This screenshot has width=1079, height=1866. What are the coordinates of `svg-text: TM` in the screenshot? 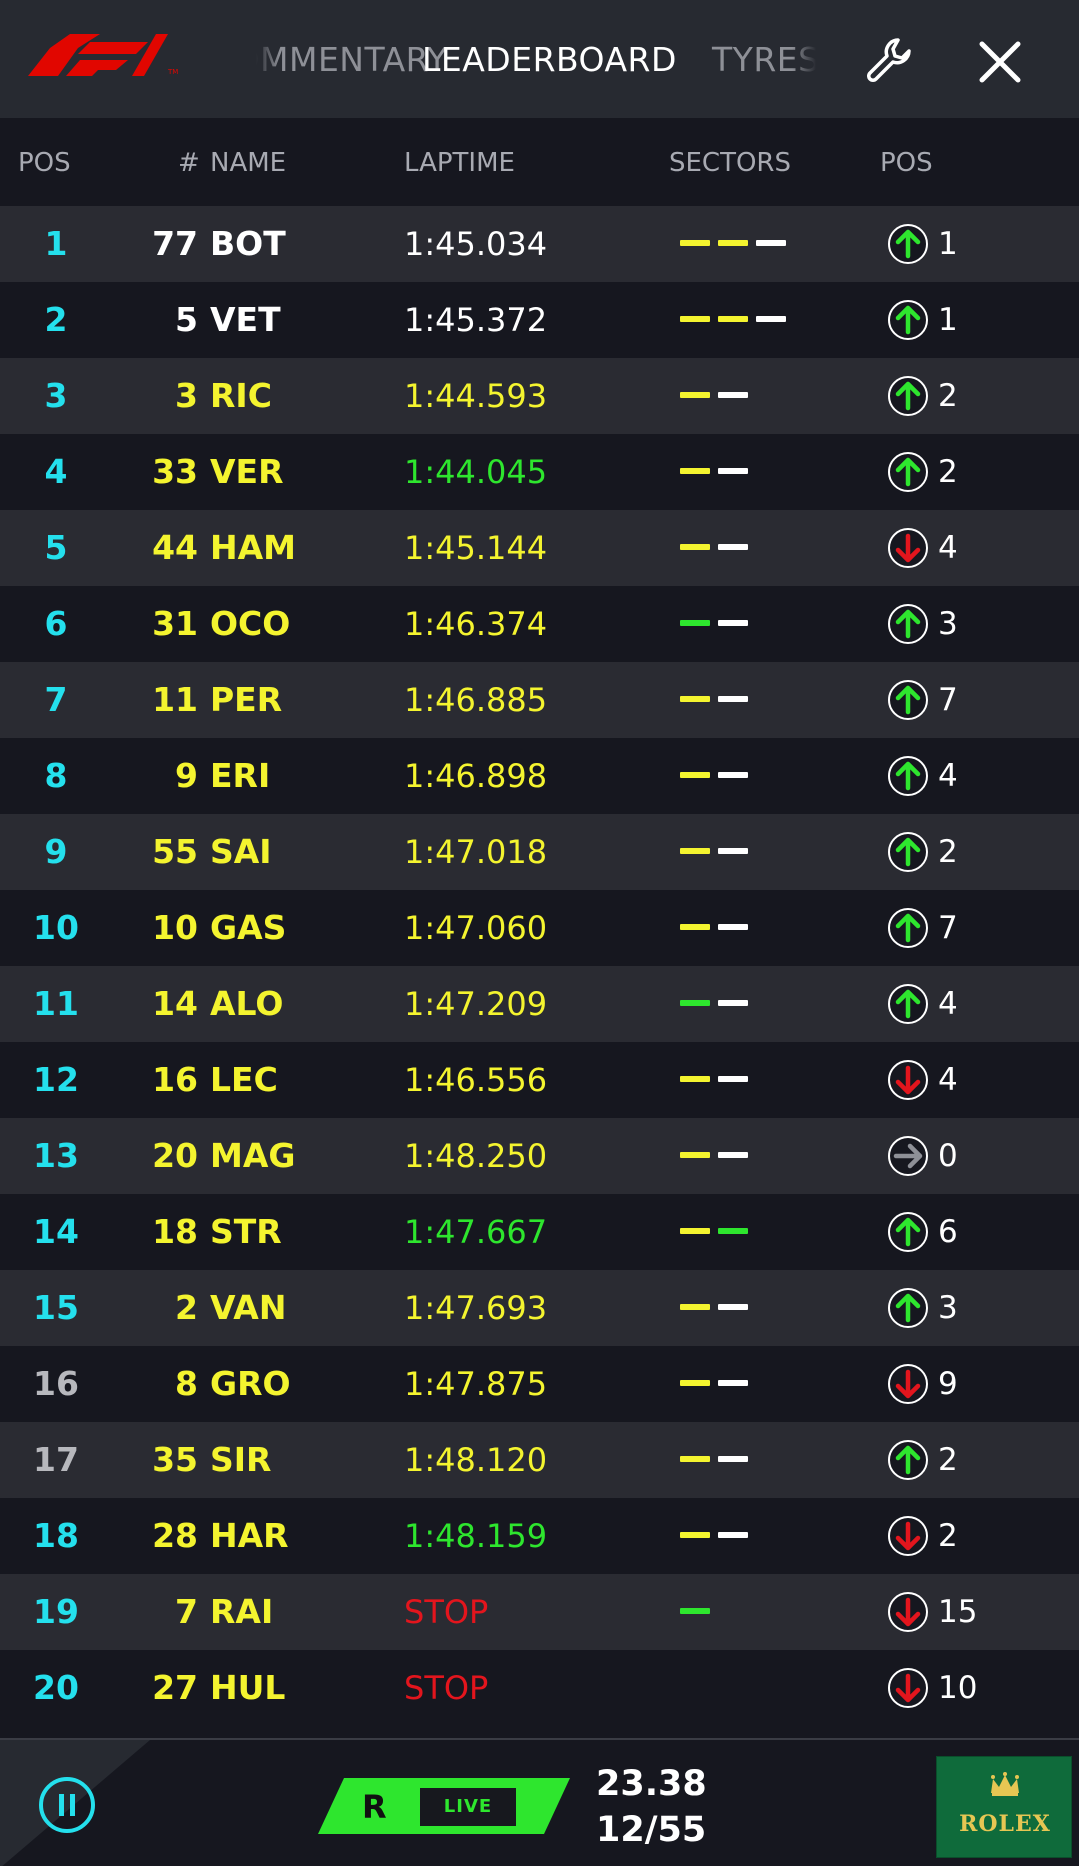 It's located at (172, 72).